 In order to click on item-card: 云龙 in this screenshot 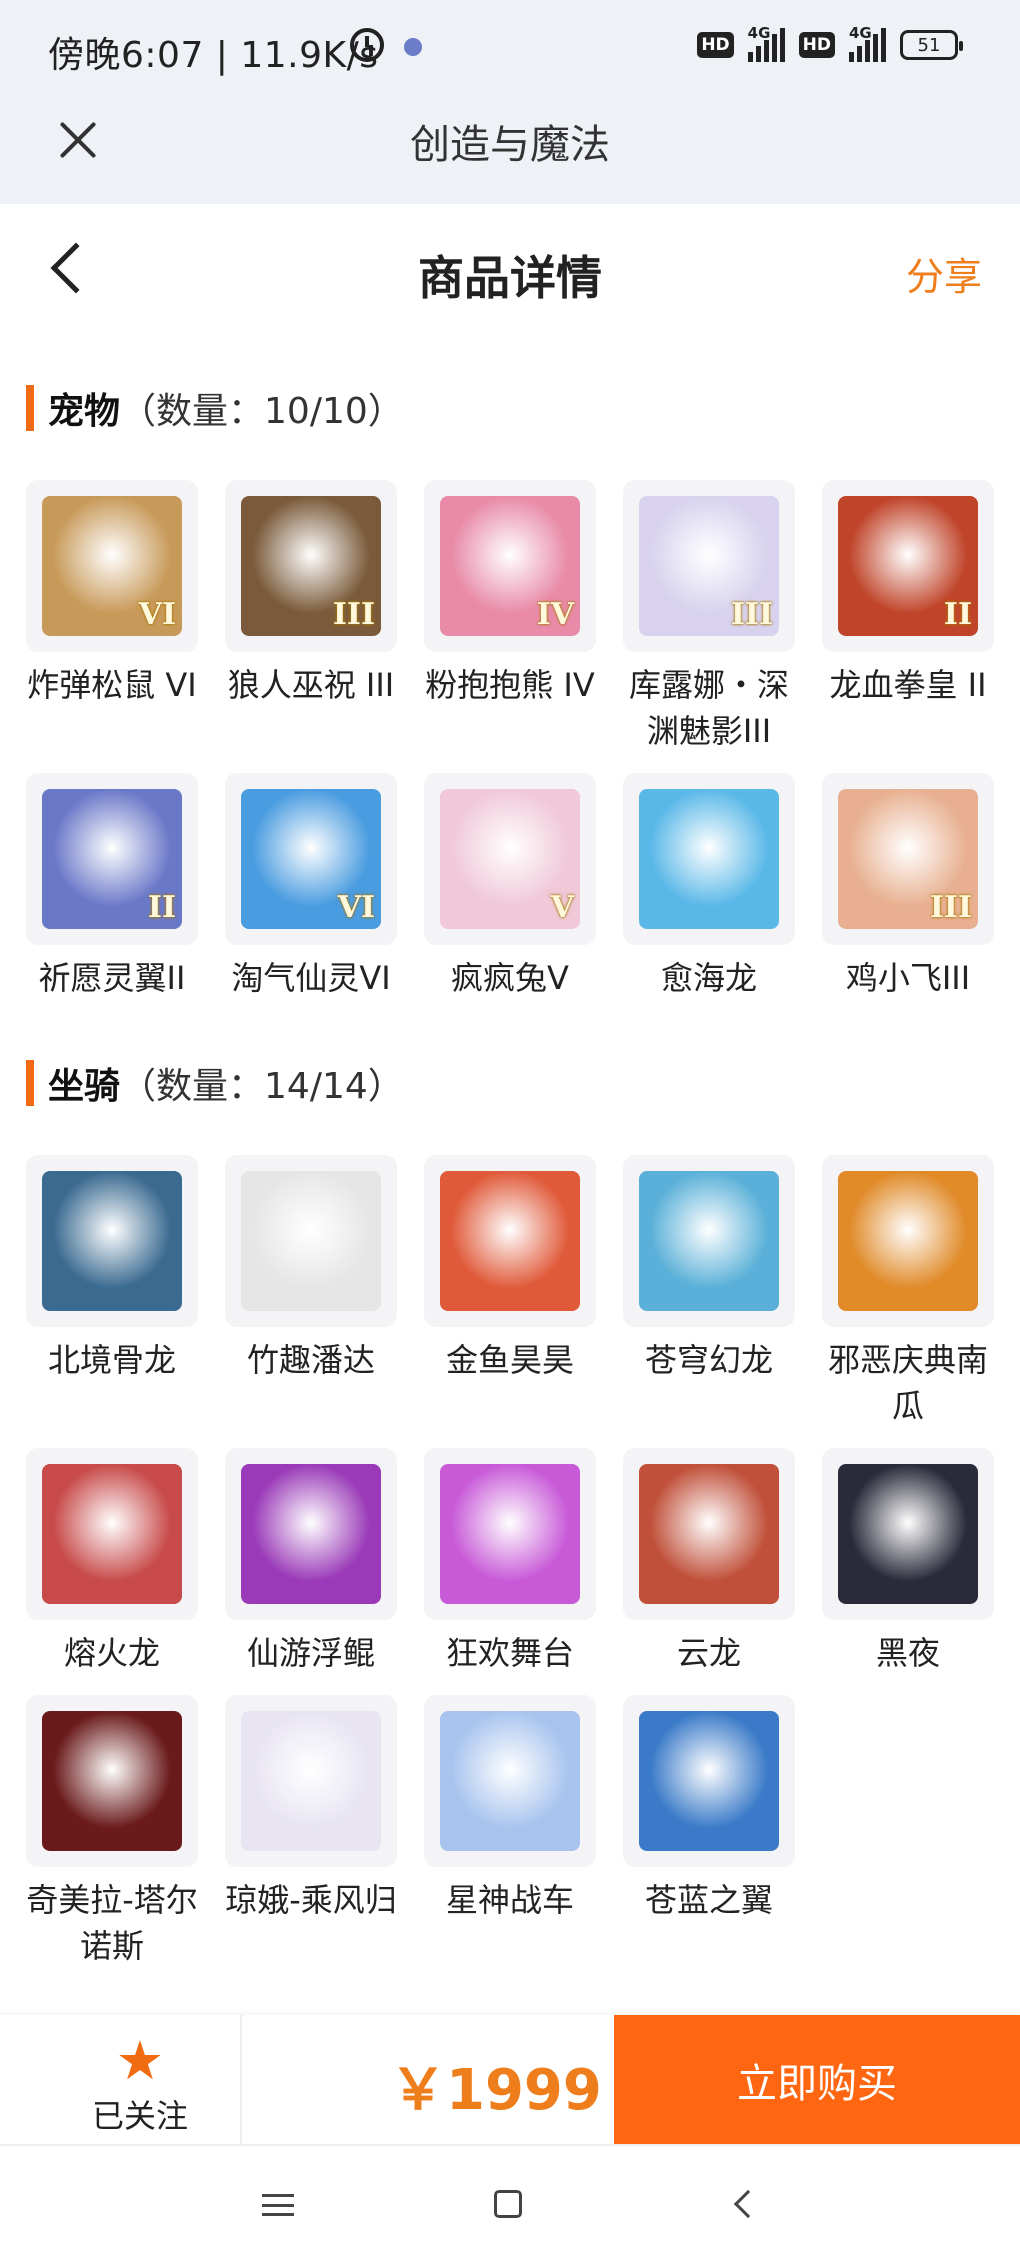, I will do `click(709, 1562)`.